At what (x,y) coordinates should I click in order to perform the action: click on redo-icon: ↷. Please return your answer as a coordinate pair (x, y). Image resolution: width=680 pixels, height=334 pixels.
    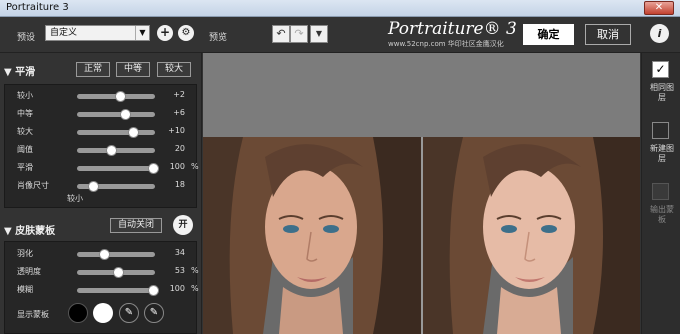
    Looking at the image, I should click on (299, 33).